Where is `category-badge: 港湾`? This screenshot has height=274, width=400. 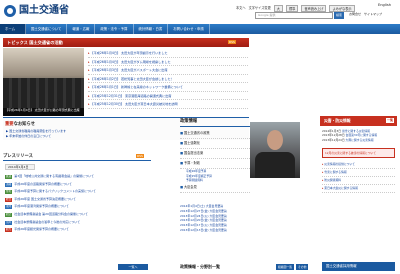 category-badge: 港湾 is located at coordinates (9, 207).